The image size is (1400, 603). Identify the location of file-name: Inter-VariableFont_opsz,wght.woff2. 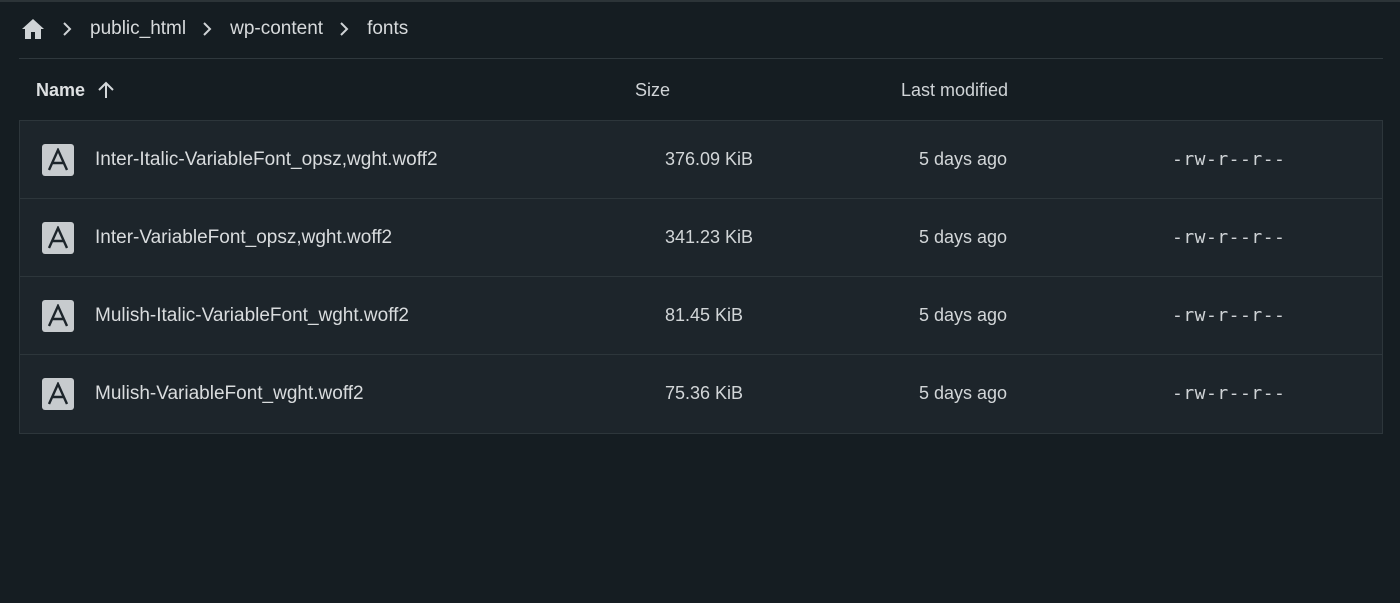
(244, 237).